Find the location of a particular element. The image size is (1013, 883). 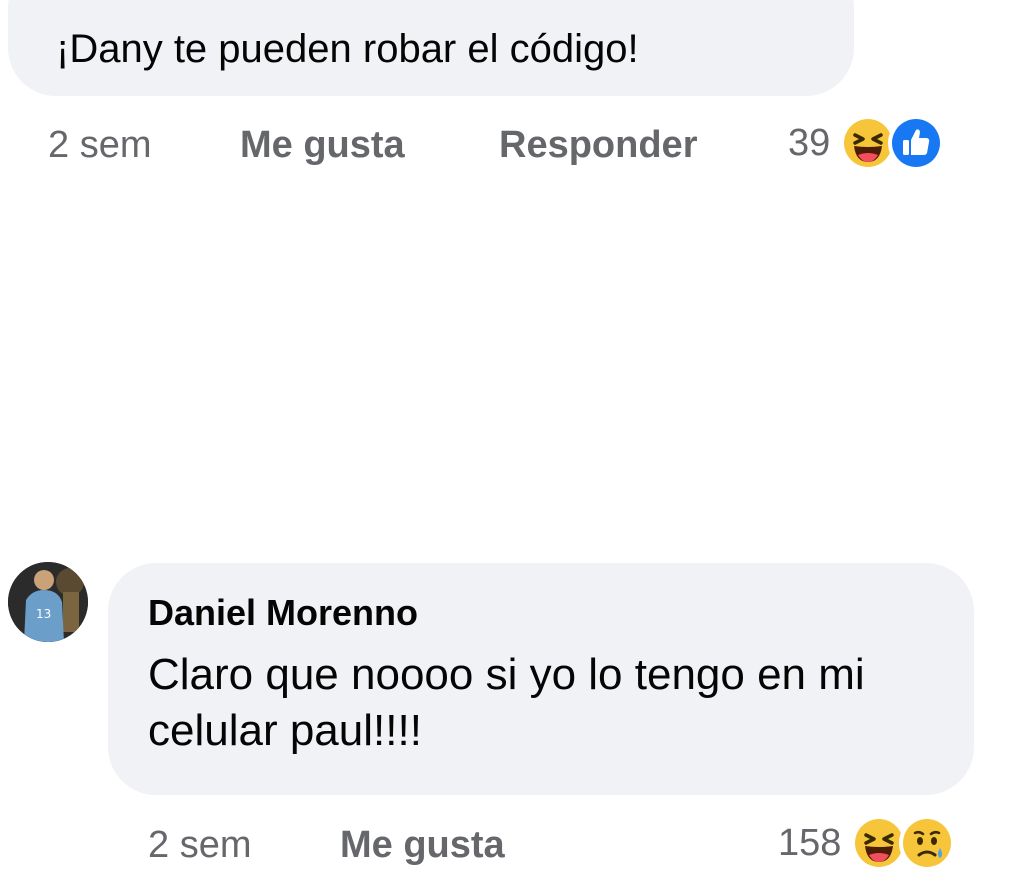

comment-actions-reply: 2 sem Me gusta is located at coordinates (398, 845).